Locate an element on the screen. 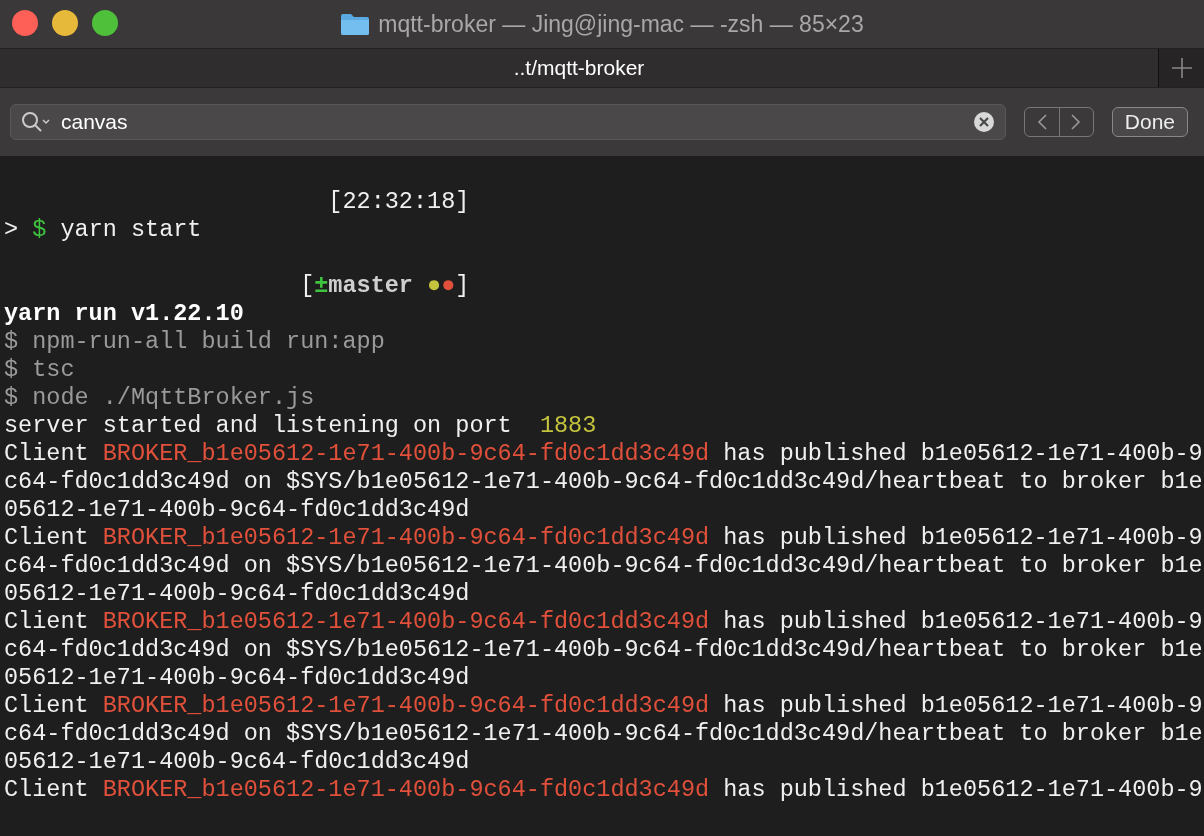 The width and height of the screenshot is (1204, 836). terminal-line: yarn run v1.22.10 is located at coordinates (124, 313).